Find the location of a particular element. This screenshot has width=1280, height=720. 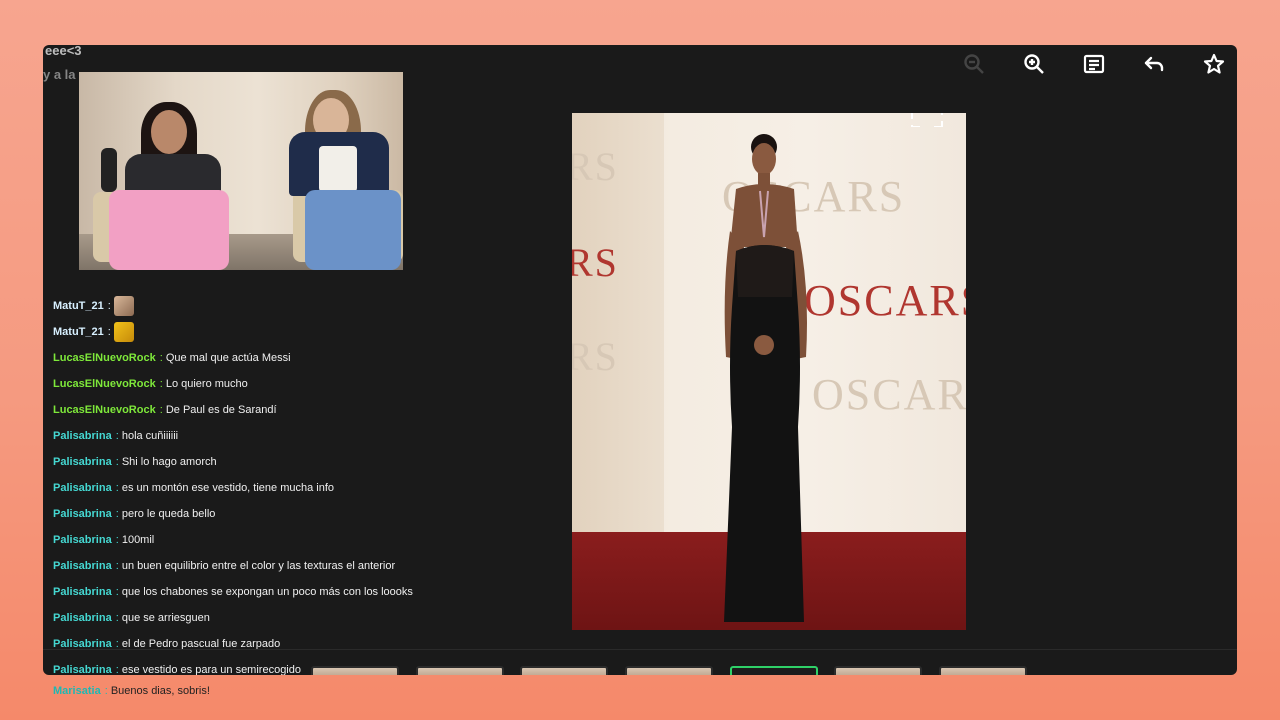

chat-message: LucasElNuevoRock: De Paul es de Sarandí is located at coordinates (293, 410).